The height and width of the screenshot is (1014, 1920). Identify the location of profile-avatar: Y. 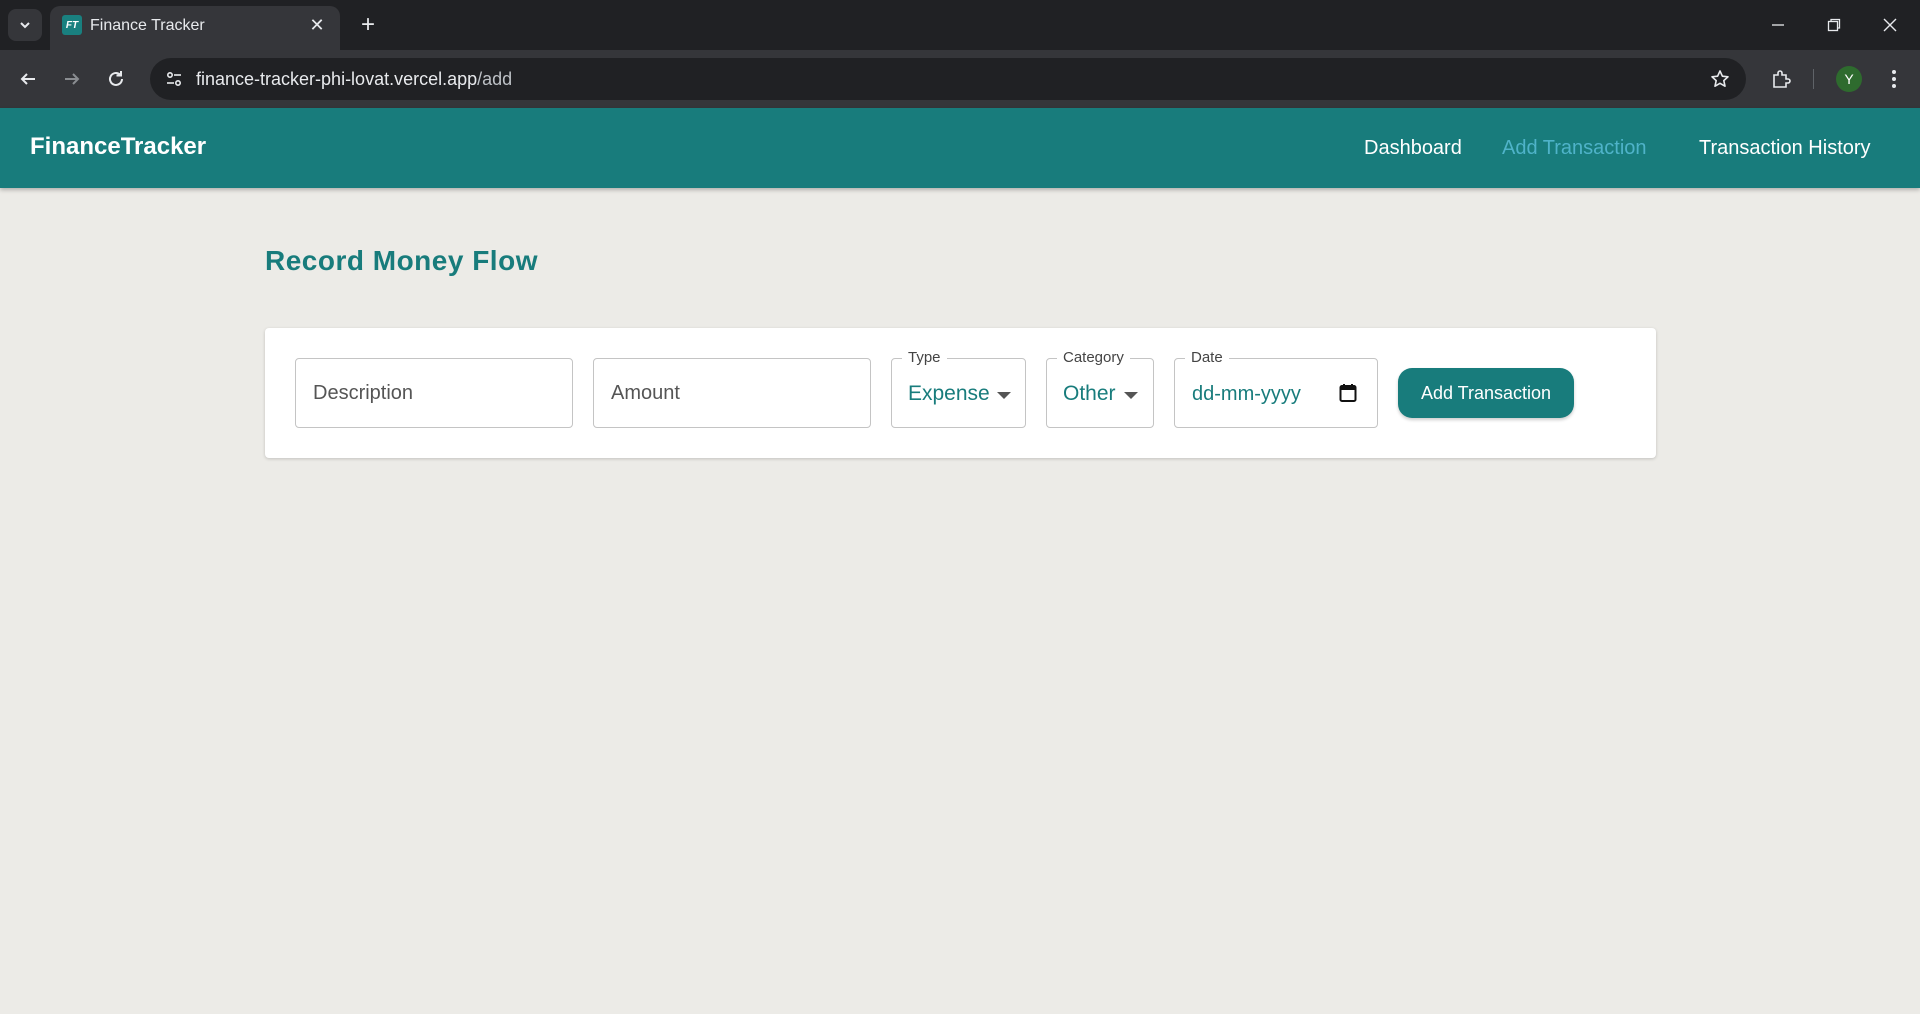
(1849, 79).